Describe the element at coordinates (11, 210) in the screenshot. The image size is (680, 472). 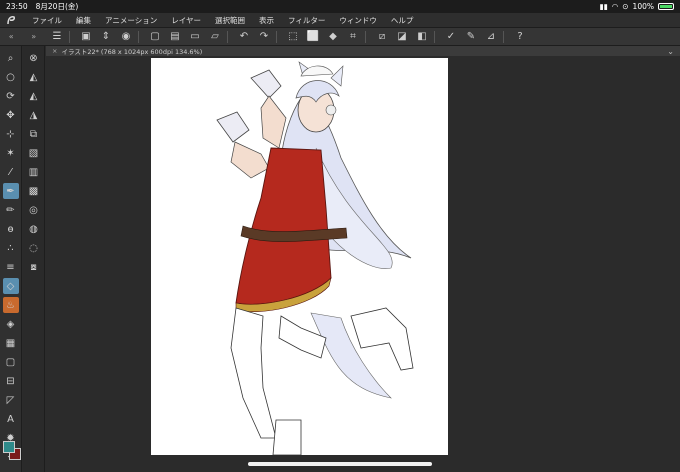
I see `pencil-icon: ✏` at that location.